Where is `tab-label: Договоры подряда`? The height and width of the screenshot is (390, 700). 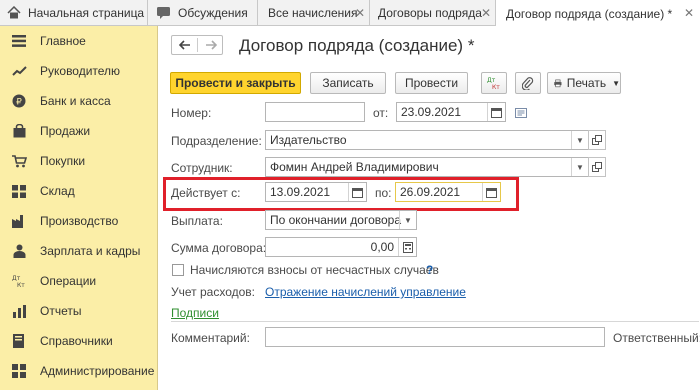
tab-label: Договоры подряда is located at coordinates (430, 13).